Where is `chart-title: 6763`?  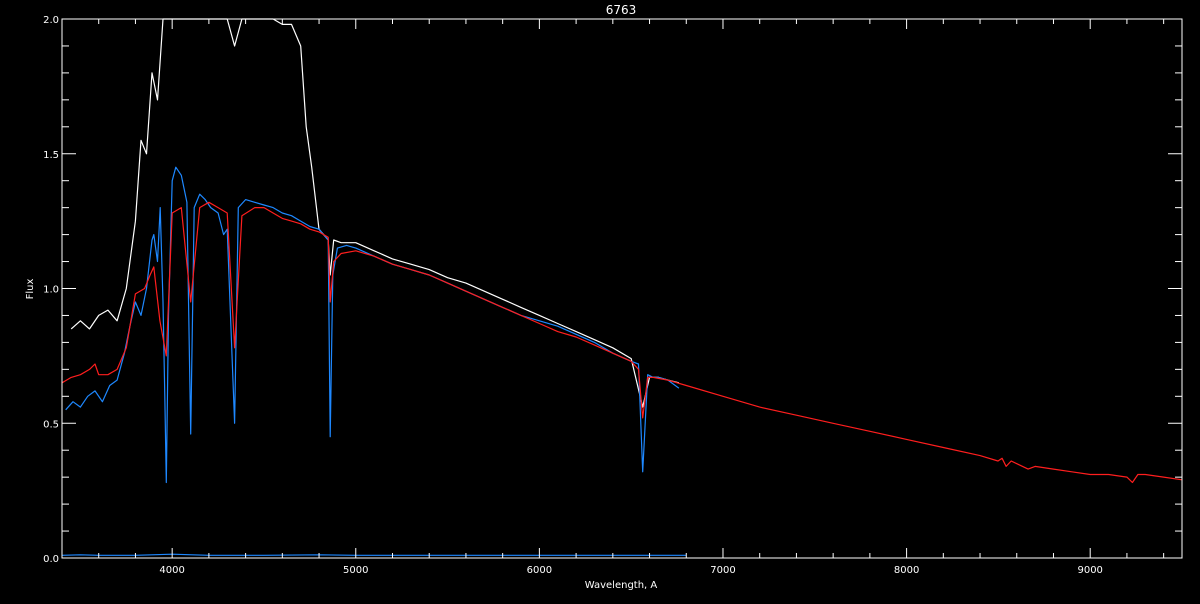 chart-title: 6763 is located at coordinates (621, 10).